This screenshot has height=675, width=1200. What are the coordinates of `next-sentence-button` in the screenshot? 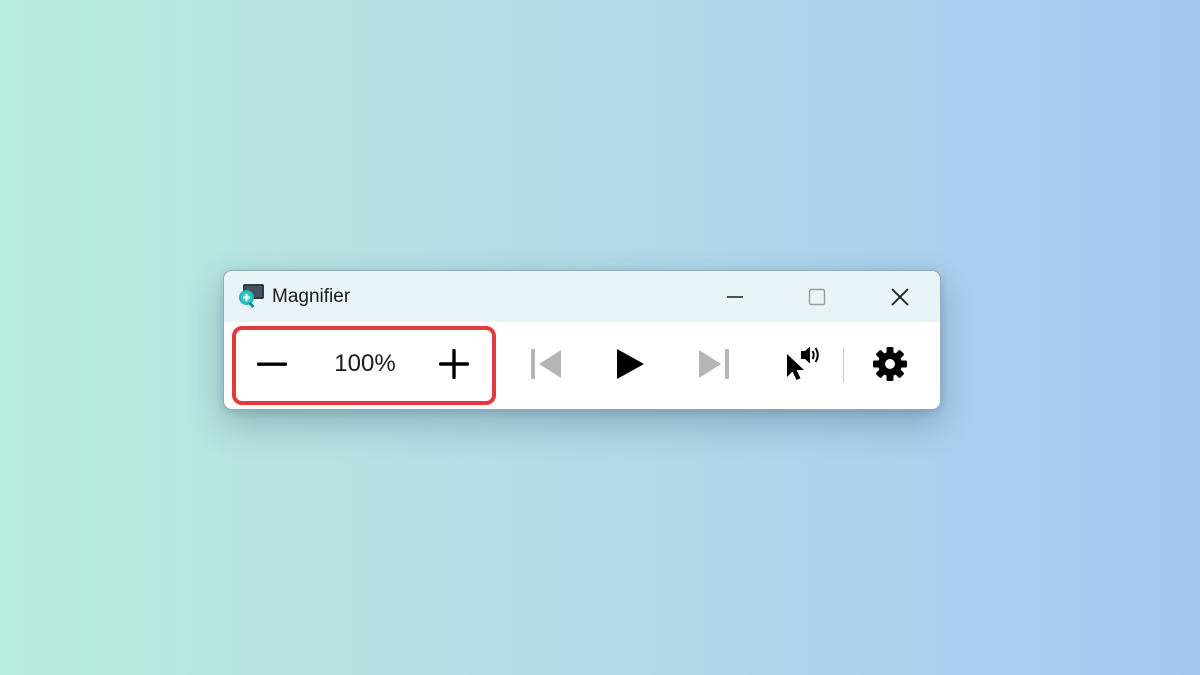 It's located at (714, 364).